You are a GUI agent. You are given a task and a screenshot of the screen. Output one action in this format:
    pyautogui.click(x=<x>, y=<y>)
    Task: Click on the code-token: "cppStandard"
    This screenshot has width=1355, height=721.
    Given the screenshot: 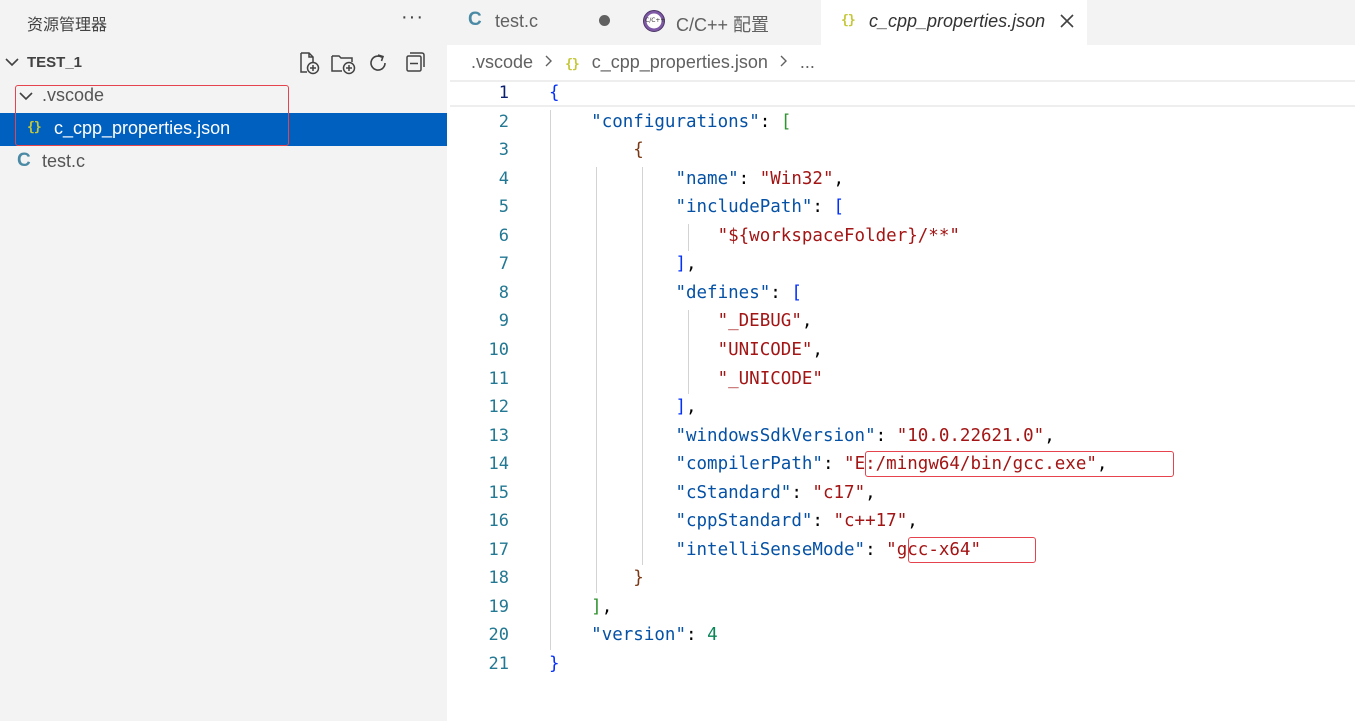 What is the action you would take?
    pyautogui.click(x=744, y=521)
    